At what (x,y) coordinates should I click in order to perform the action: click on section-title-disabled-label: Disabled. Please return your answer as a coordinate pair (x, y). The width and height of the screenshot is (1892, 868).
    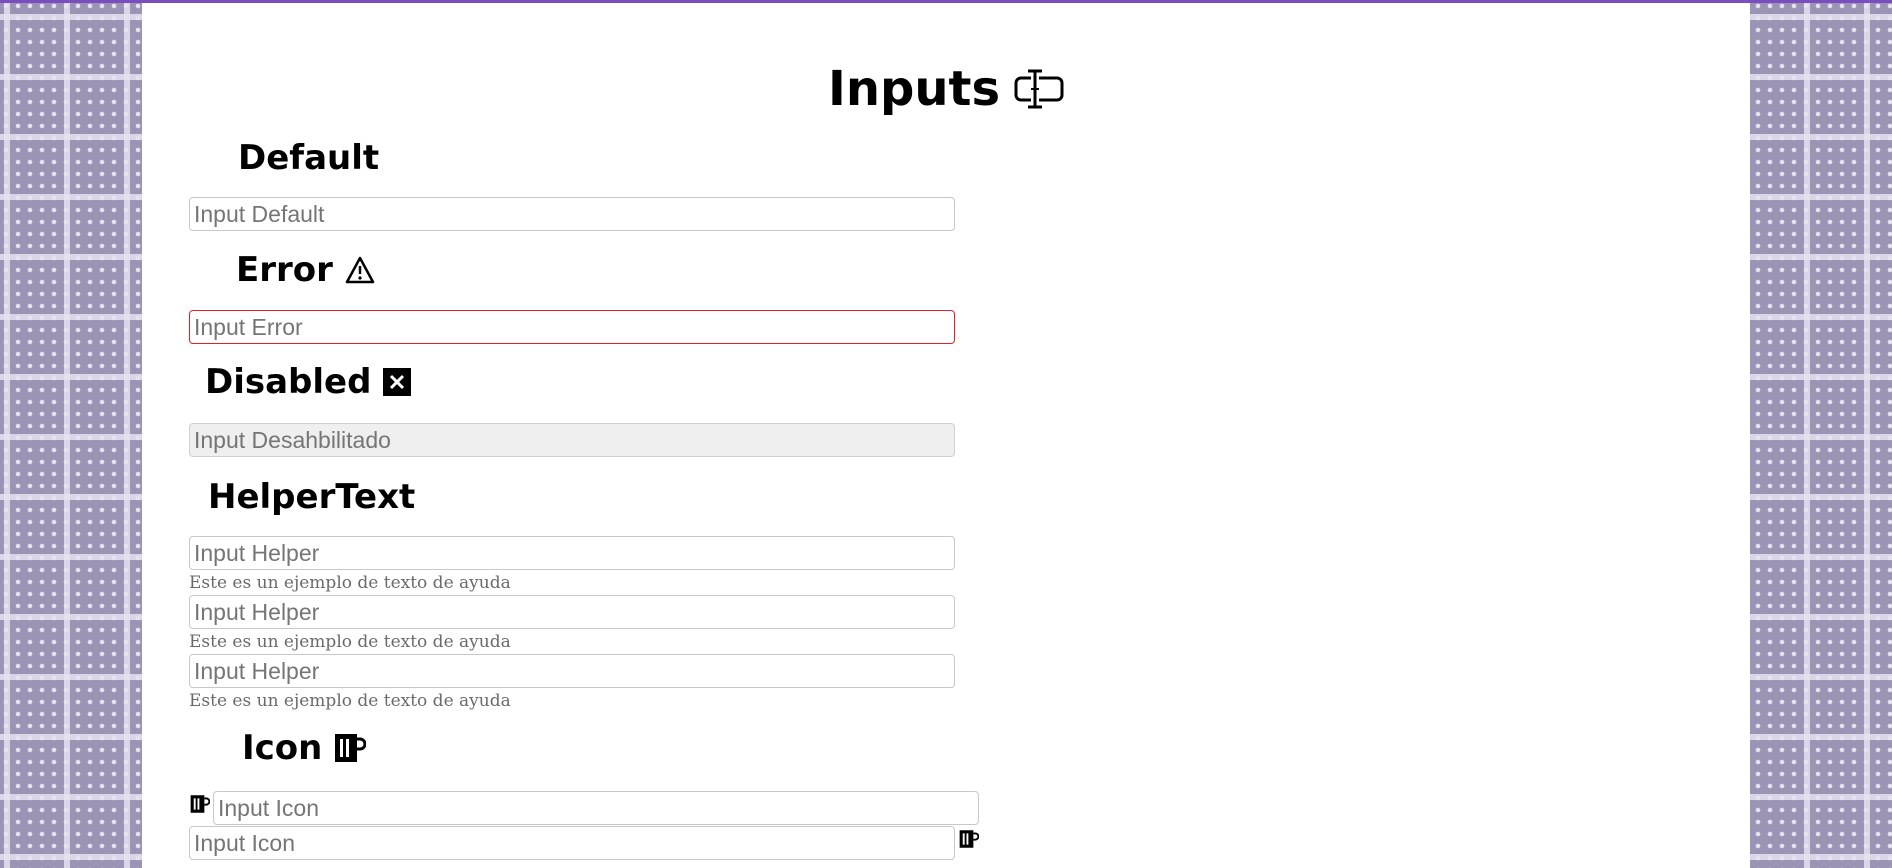
    Looking at the image, I should click on (288, 382).